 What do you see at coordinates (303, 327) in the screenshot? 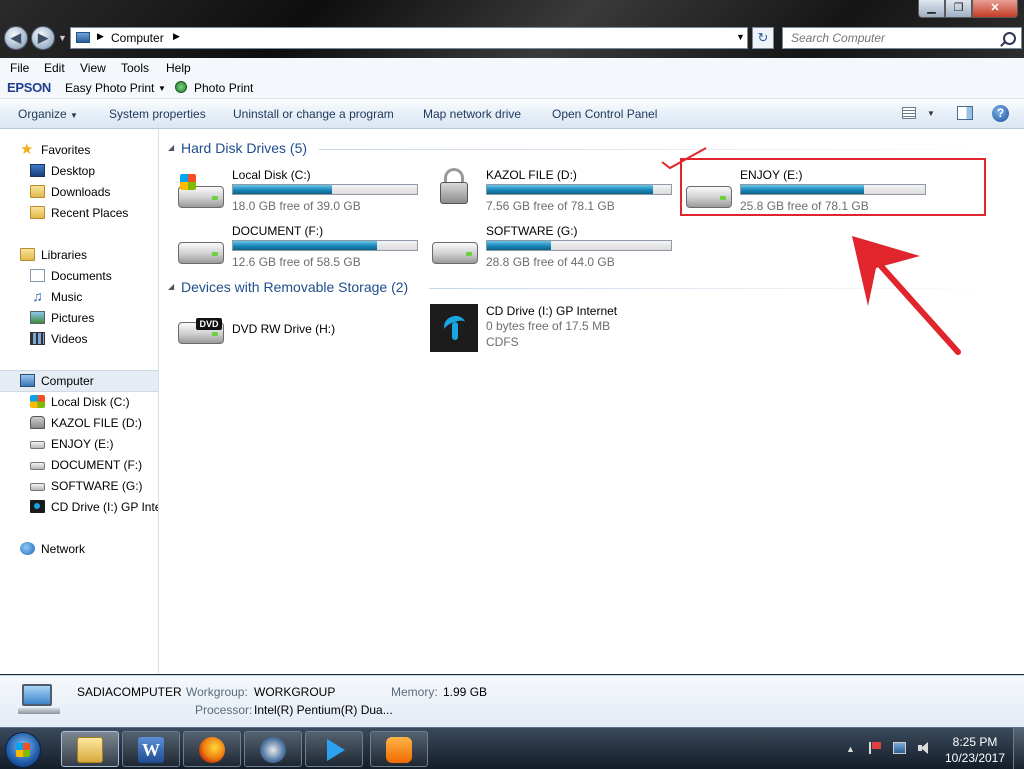
I see `drive-h: DVD DVD RW Drive (H:)` at bounding box center [303, 327].